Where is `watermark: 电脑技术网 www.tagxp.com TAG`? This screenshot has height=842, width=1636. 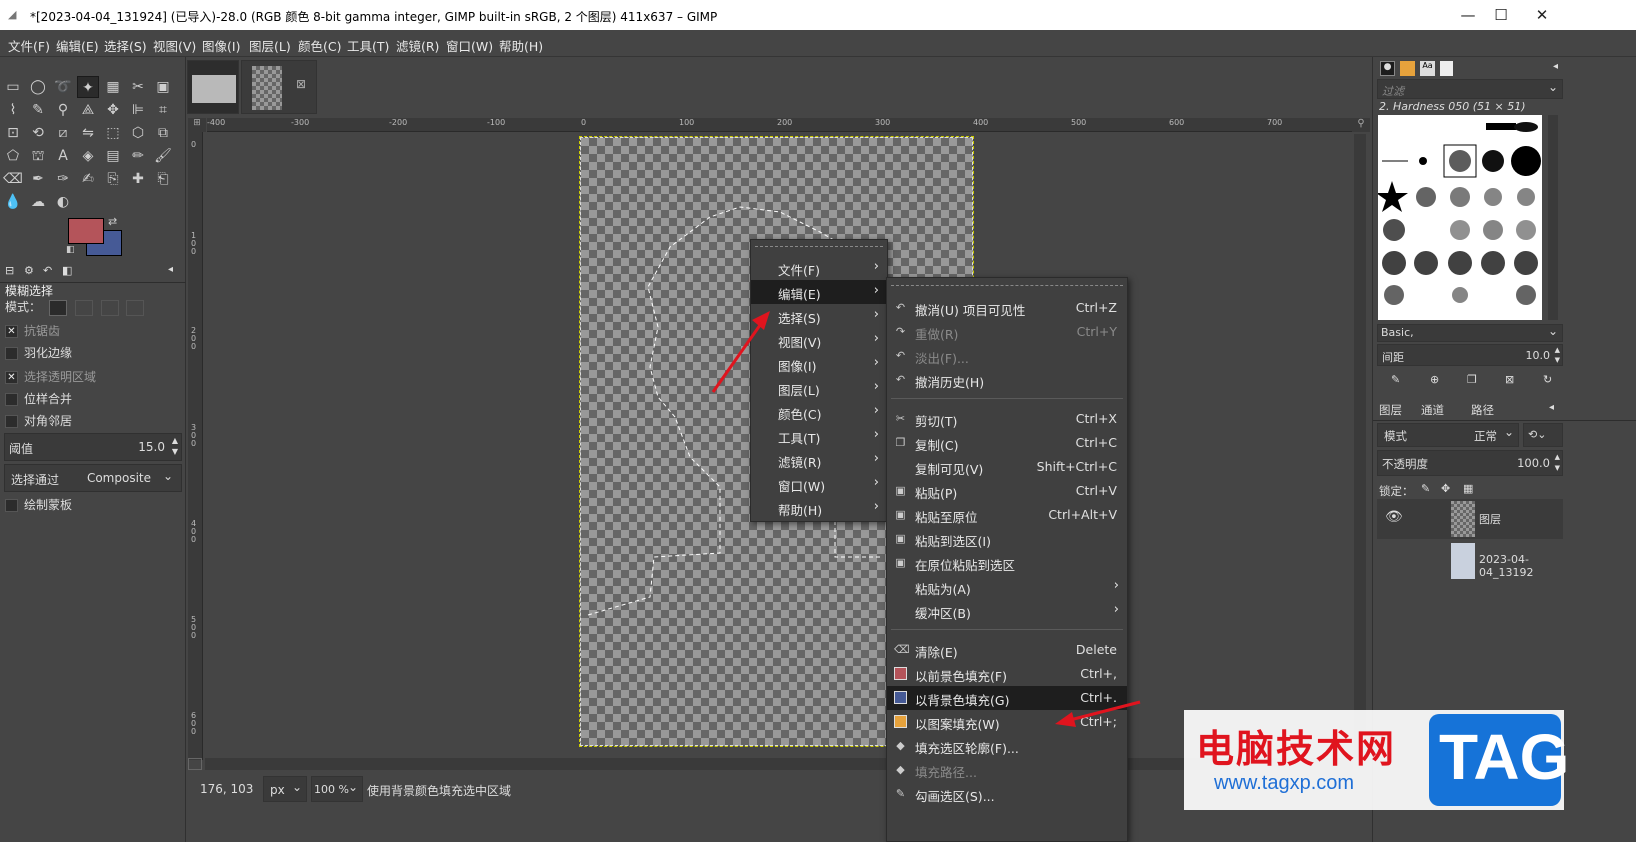 watermark: 电脑技术网 www.tagxp.com TAG is located at coordinates (1376, 760).